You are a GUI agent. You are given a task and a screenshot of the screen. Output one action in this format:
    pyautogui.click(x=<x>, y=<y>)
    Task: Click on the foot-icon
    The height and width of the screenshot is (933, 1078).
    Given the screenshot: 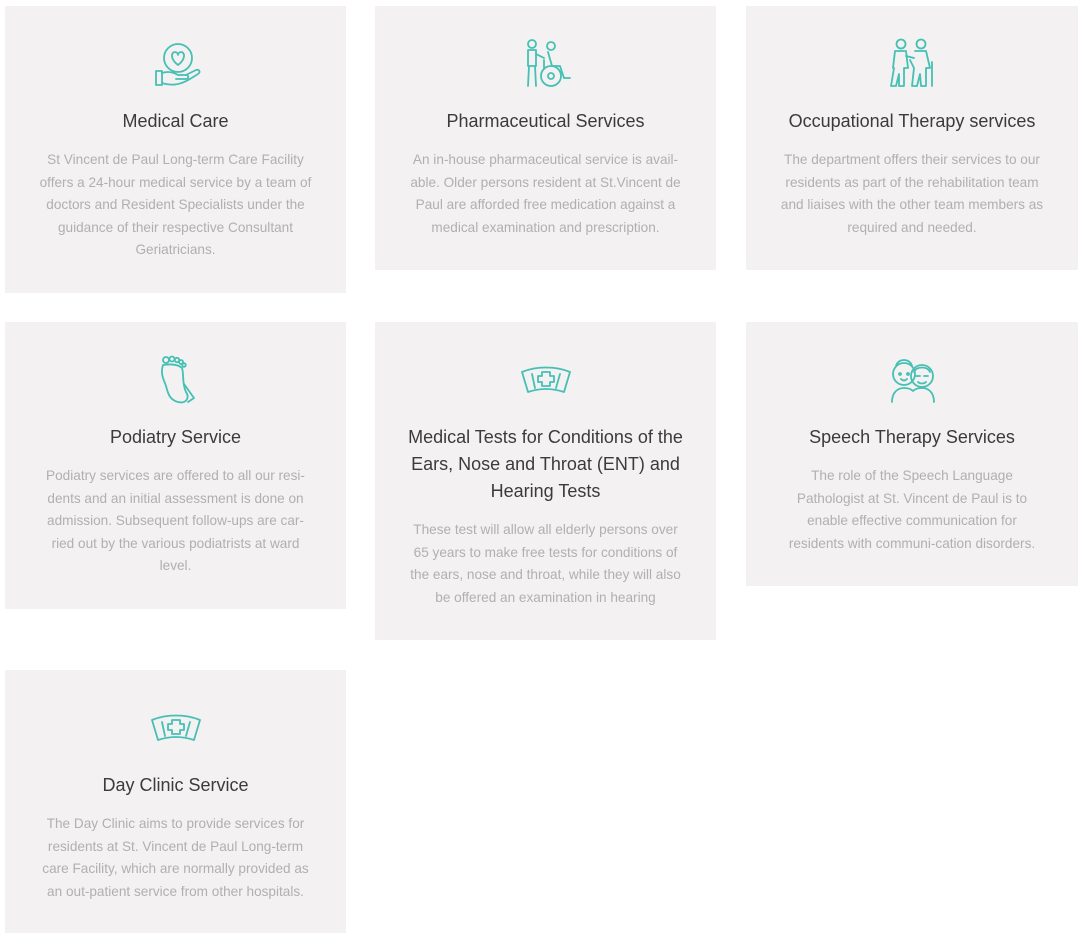 What is the action you would take?
    pyautogui.click(x=176, y=380)
    